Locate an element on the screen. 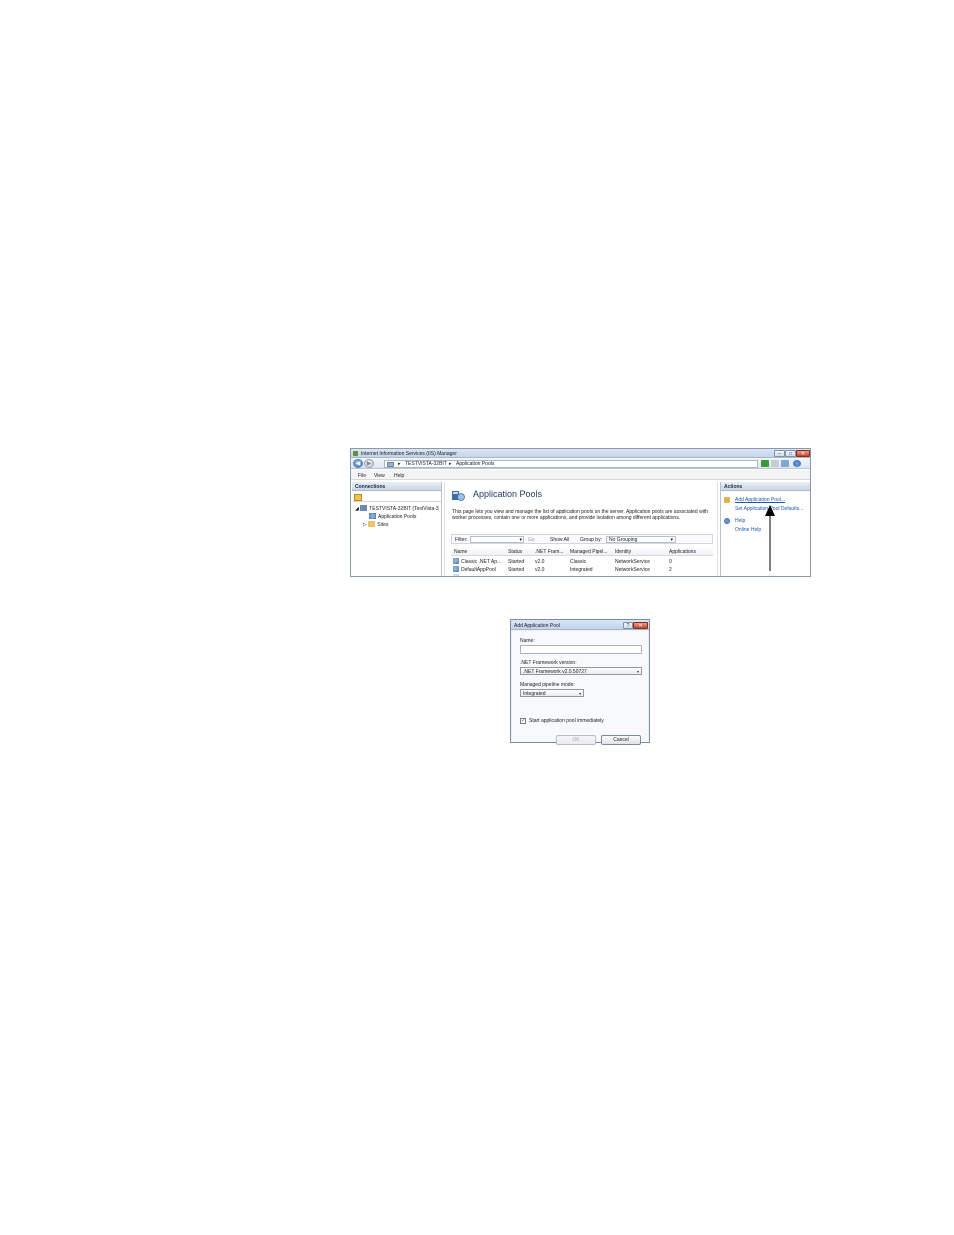 The image size is (954, 1235). maximize-button: □ is located at coordinates (790, 453).